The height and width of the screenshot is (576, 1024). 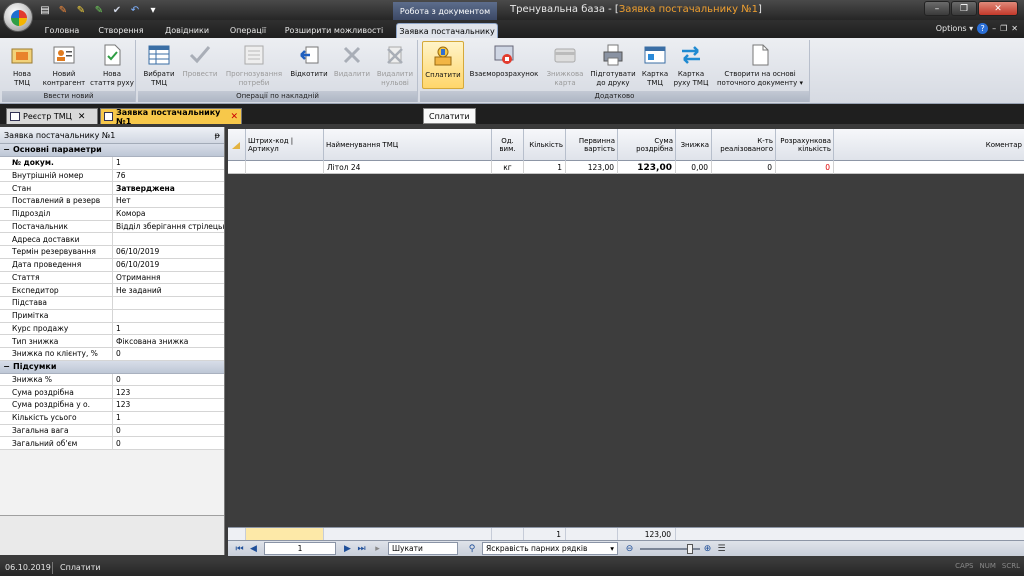 I want to click on ribbon-restore-icon: ❐, so click(x=1003, y=28).